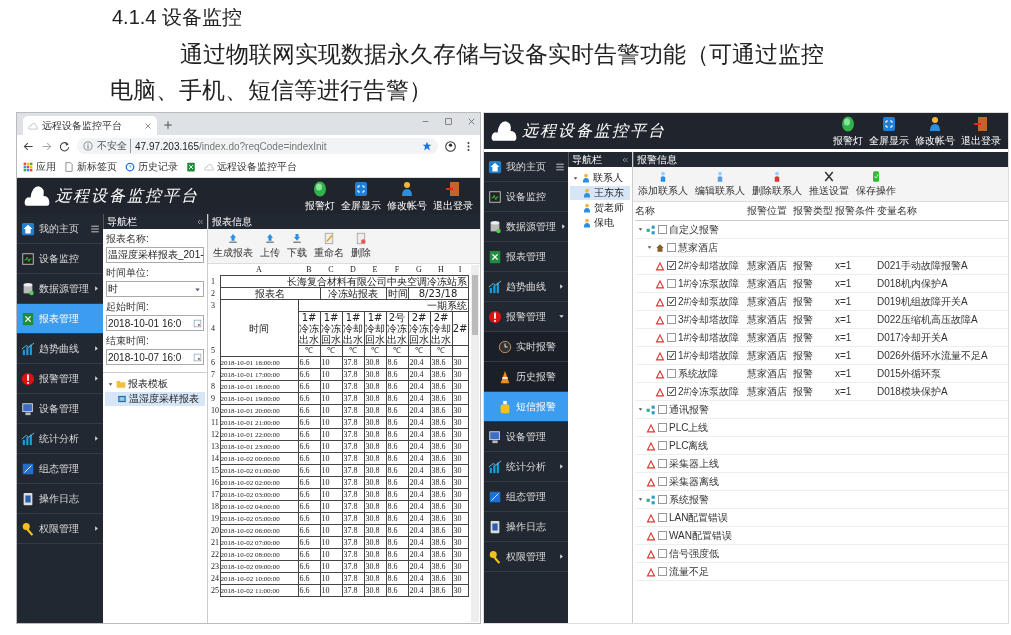  What do you see at coordinates (600, 178) in the screenshot?
I see `tree-item: 联系人` at bounding box center [600, 178].